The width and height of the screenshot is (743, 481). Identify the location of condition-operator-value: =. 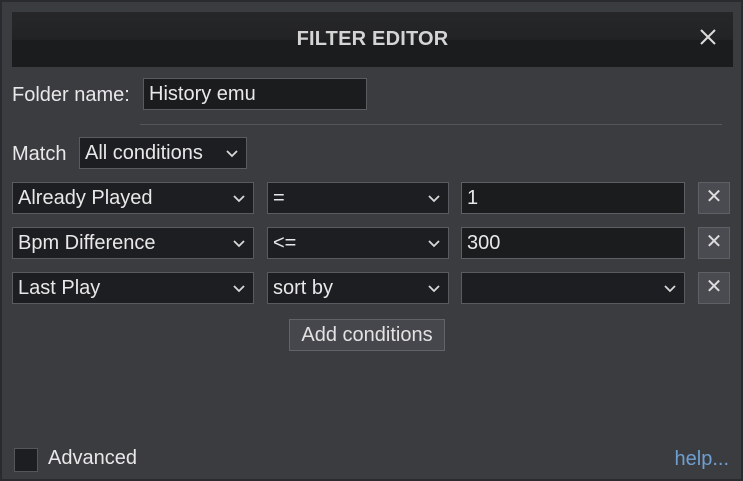
(279, 198).